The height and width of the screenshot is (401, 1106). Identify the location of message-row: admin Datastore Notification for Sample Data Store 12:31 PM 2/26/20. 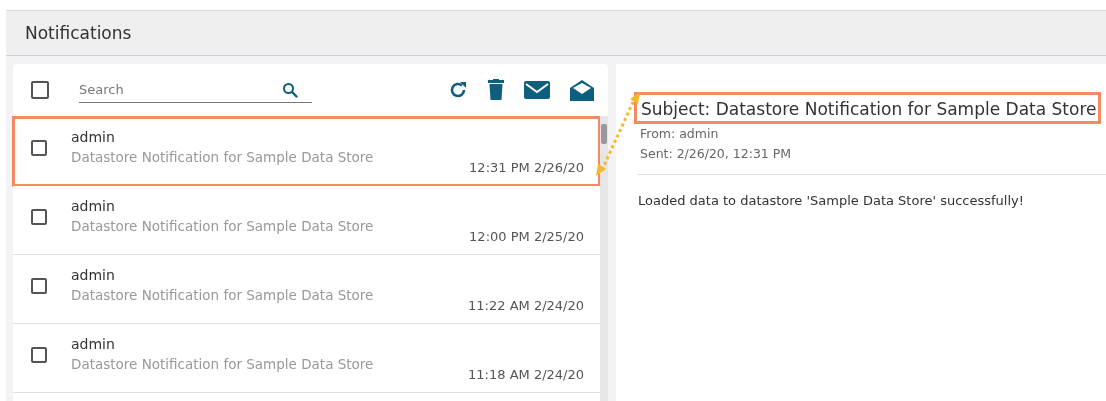
(306, 151).